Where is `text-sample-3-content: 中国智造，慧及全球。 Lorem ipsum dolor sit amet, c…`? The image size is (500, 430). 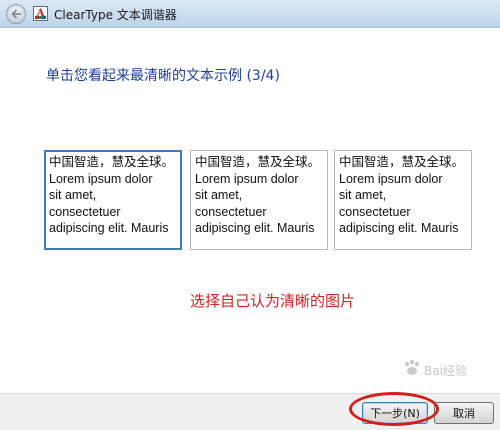 text-sample-3-content: 中国智造，慧及全球。 Lorem ipsum dolor sit amet, c… is located at coordinates (402, 195).